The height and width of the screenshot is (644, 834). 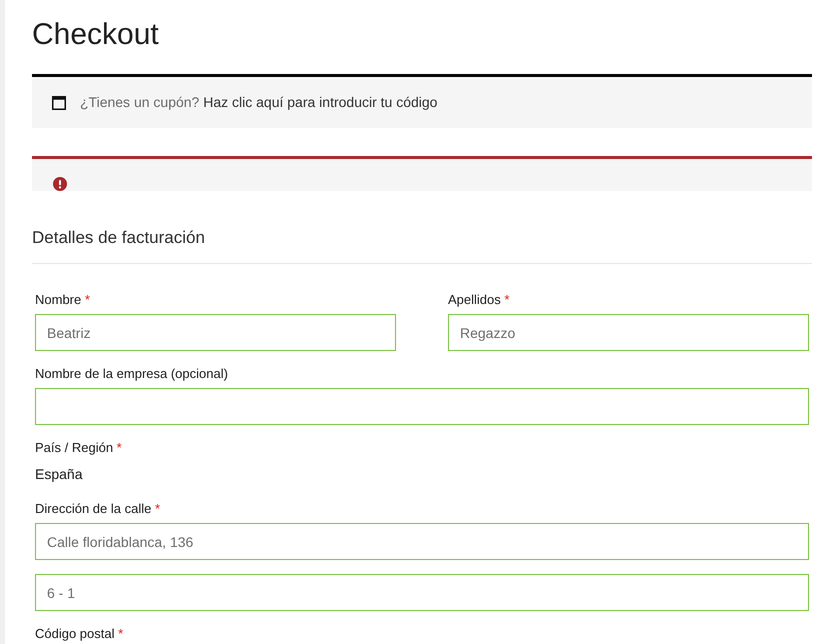 I want to click on country-value: España, so click(x=58, y=474).